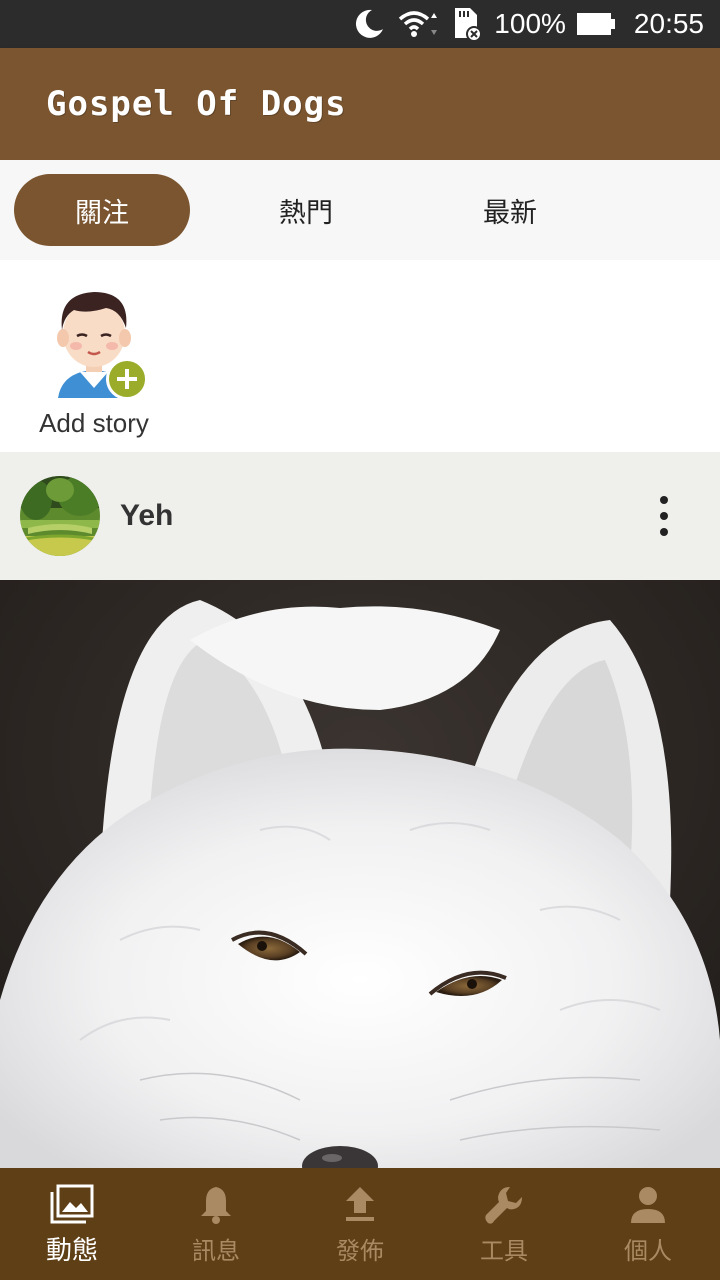 The image size is (720, 1280). Describe the element at coordinates (530, 23) in the screenshot. I see `battery-percent: 100%` at that location.